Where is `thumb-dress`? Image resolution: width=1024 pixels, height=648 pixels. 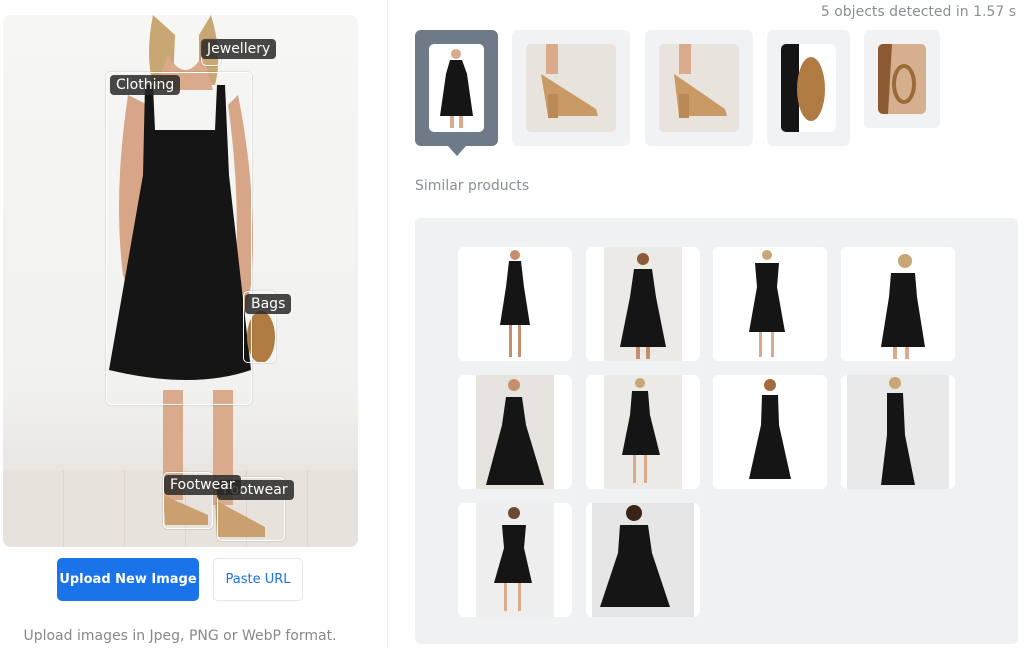 thumb-dress is located at coordinates (456, 93).